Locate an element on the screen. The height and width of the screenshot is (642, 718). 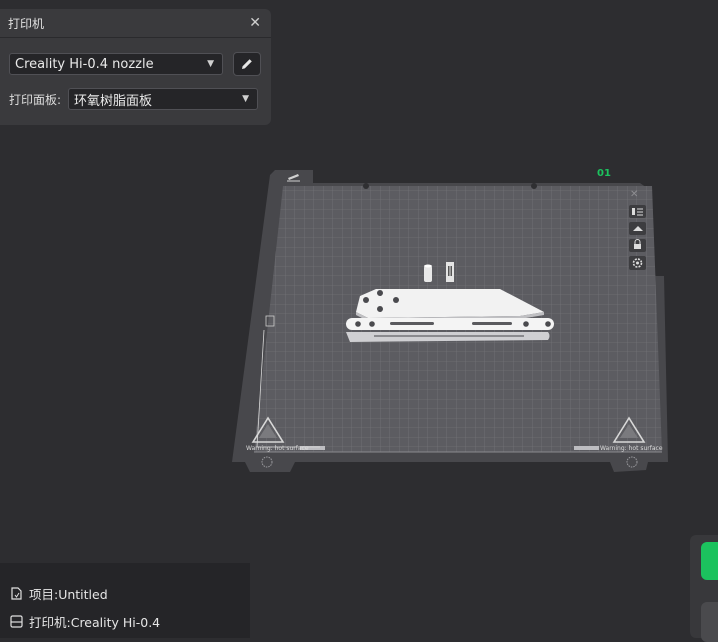
printer-name: 打印机:Creality Hi-0.4 is located at coordinates (95, 622).